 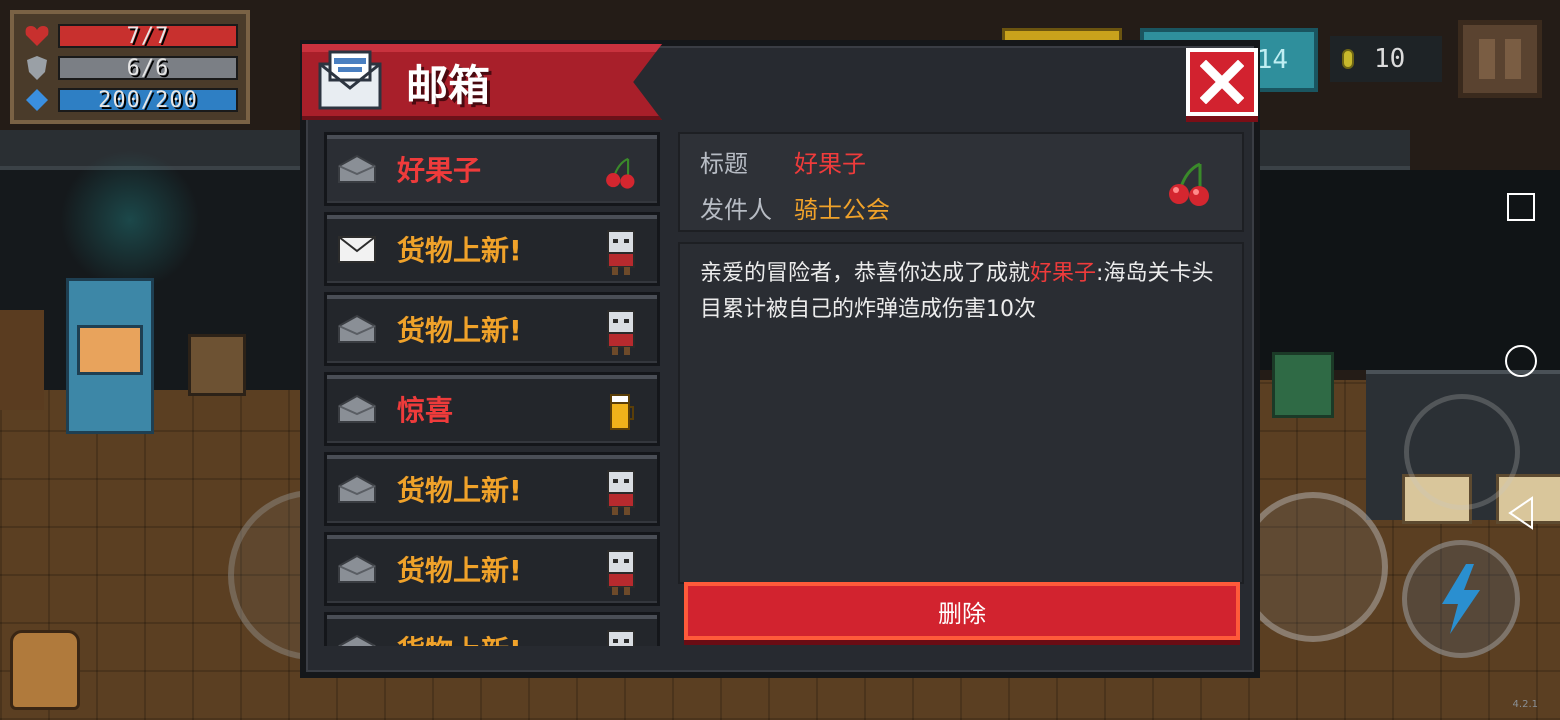 I want to click on recents-nav-icon, so click(x=1521, y=207).